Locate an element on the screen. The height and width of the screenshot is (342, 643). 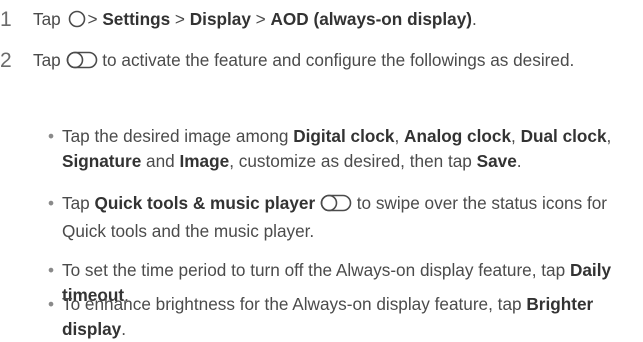
step-number: 2 is located at coordinates (6, 60).